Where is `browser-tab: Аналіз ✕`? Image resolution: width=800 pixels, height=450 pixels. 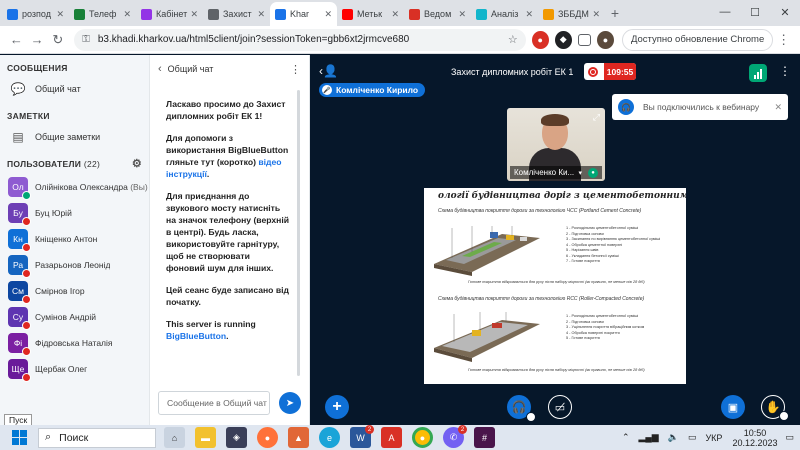 browser-tab: Аналіз ✕ is located at coordinates (504, 14).